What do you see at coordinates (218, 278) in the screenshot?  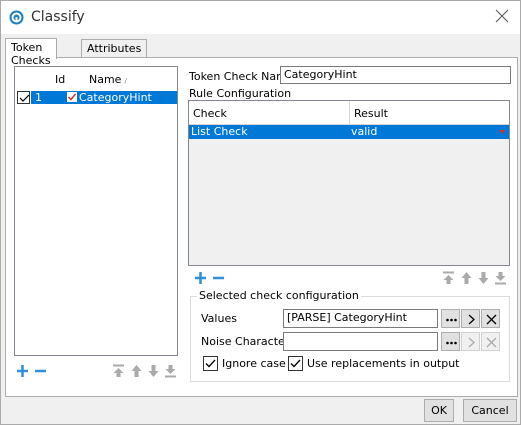 I see `remove-rule-icon` at bounding box center [218, 278].